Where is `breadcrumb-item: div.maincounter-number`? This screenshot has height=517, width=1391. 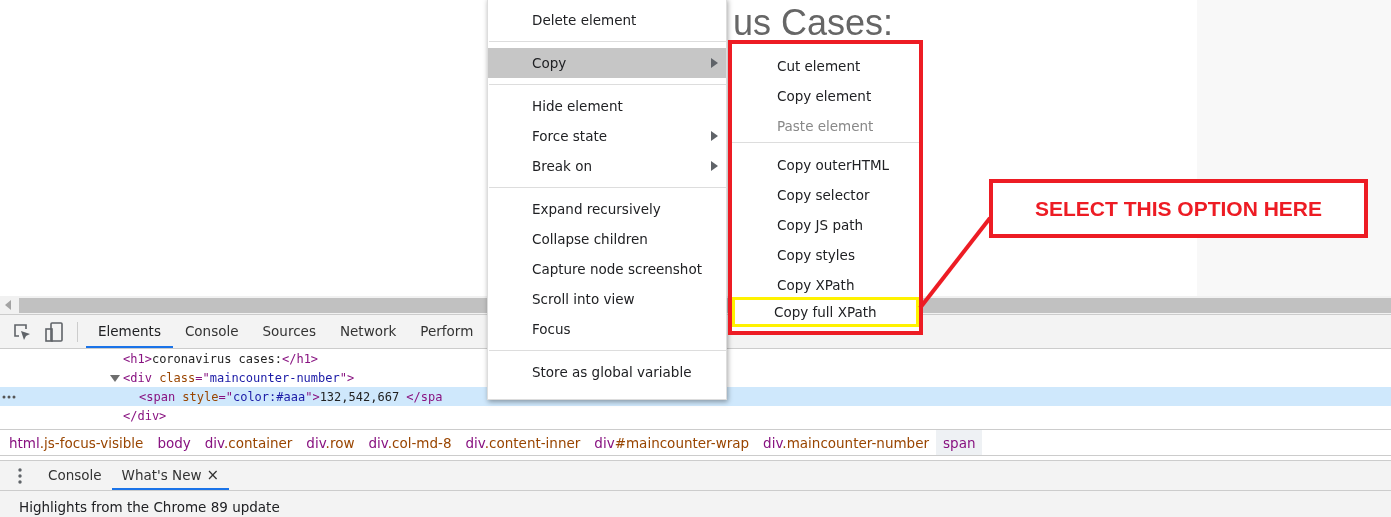 breadcrumb-item: div.maincounter-number is located at coordinates (846, 442).